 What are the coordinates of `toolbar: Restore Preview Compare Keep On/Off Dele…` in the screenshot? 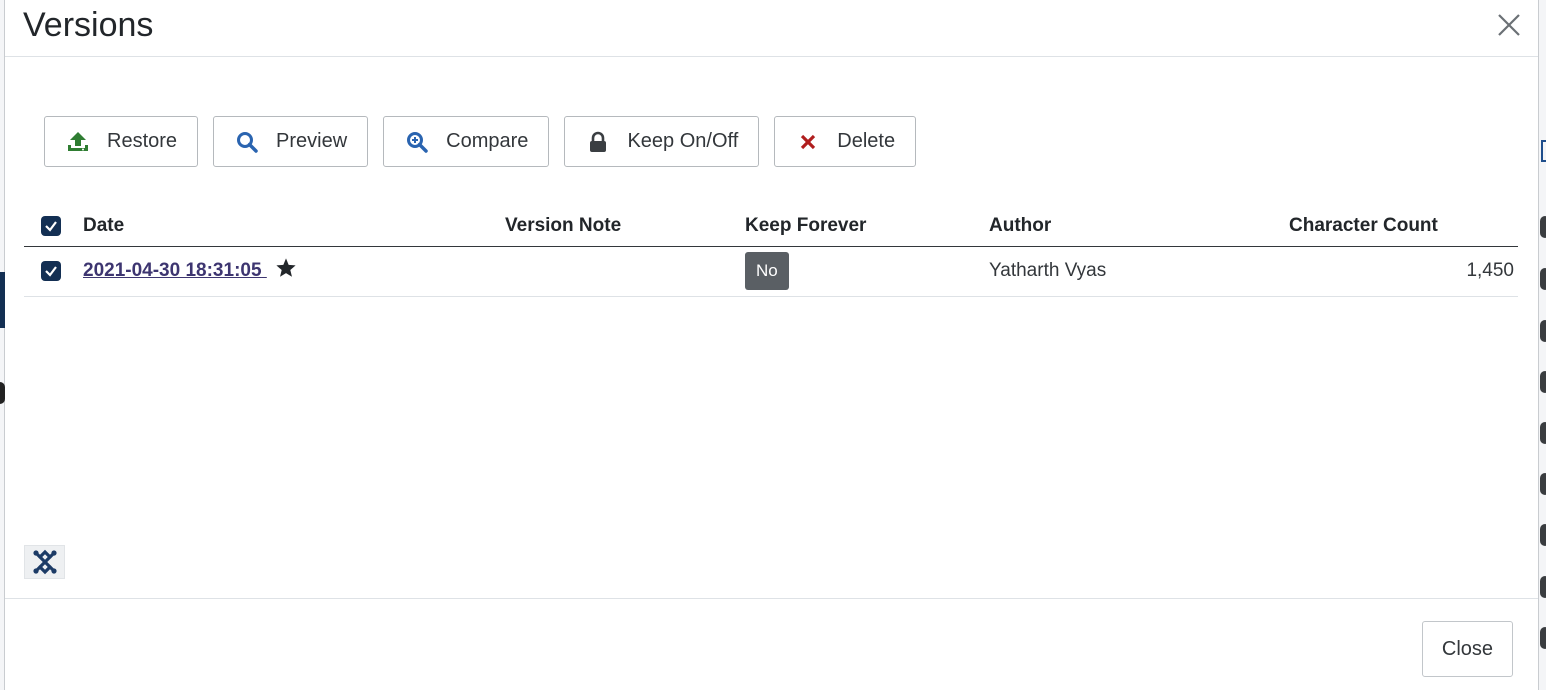 It's located at (480, 141).